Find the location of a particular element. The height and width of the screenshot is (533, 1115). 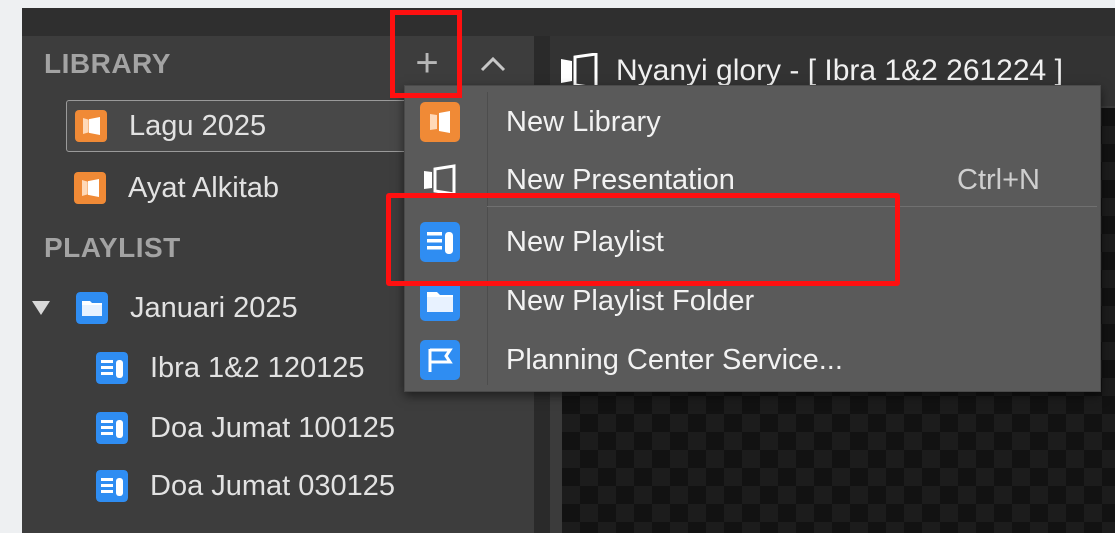

playlist-folder-label: Januari 2025 is located at coordinates (214, 307).